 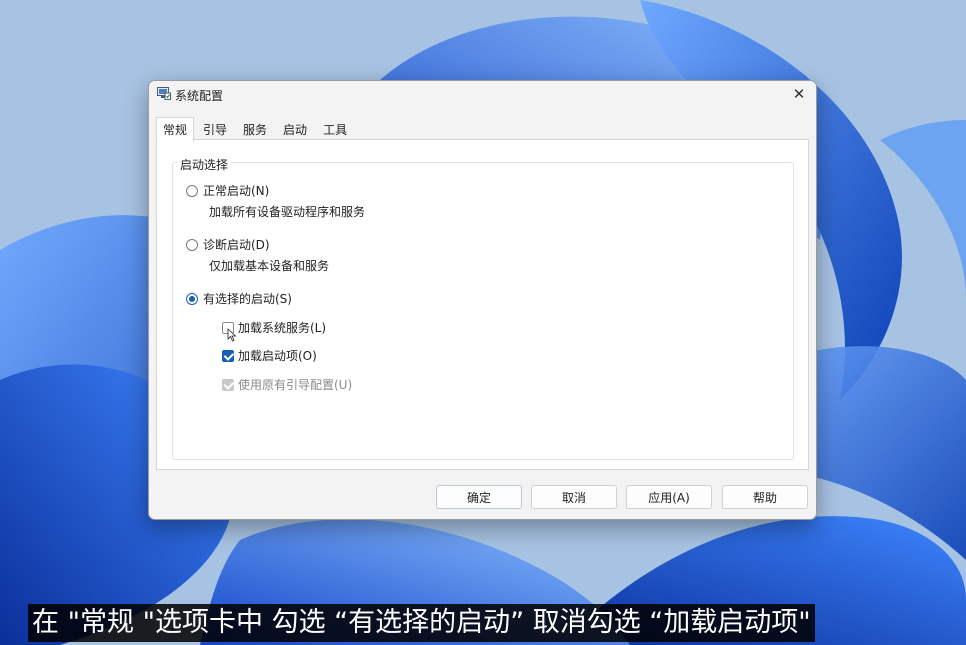 I want to click on diagnostic-startup-radio-row: 诊断启动(D), so click(x=228, y=244).